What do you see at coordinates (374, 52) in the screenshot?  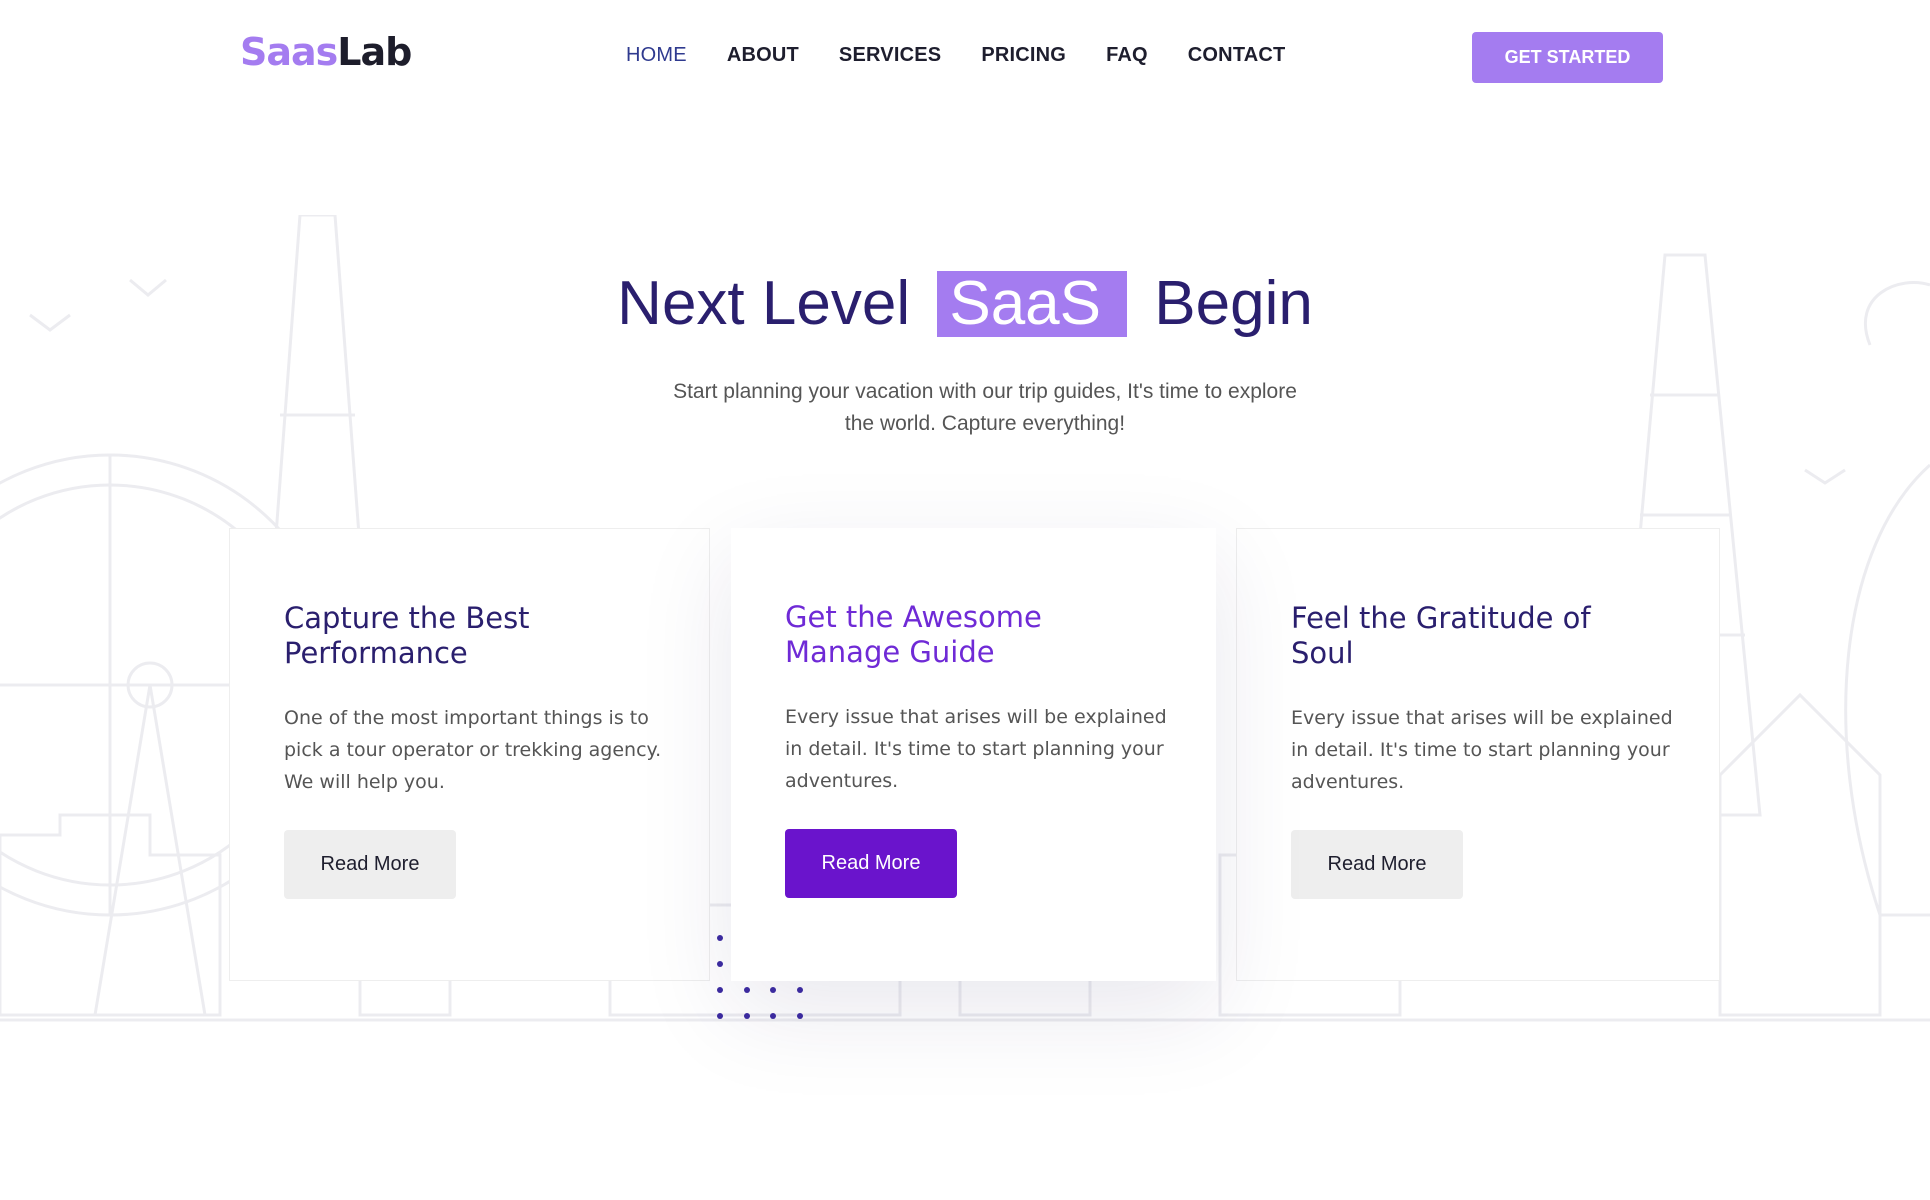 I see `brand-logo-part2: Lab` at bounding box center [374, 52].